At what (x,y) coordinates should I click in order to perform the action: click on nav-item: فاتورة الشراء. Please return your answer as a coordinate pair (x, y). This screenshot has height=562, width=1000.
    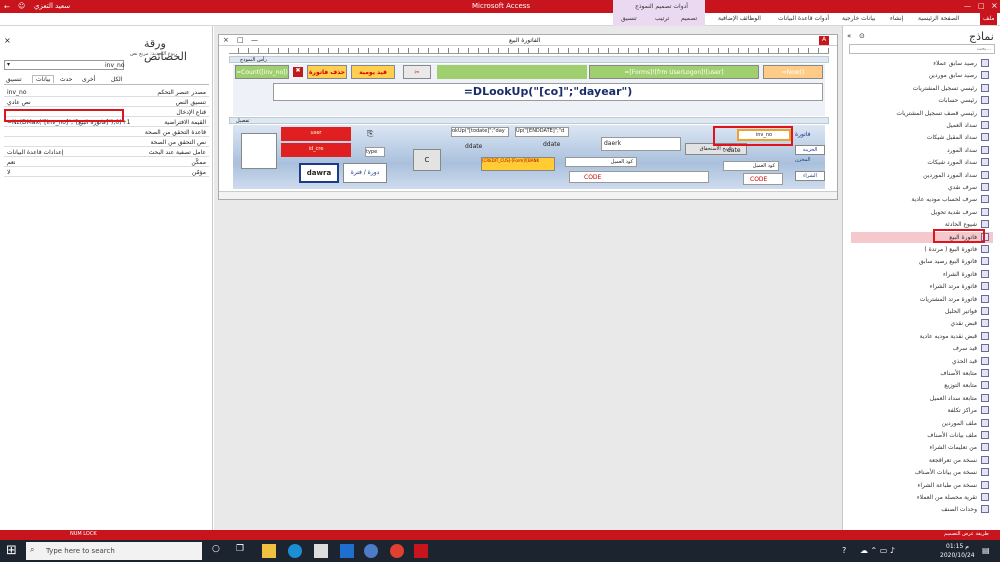
    Looking at the image, I should click on (922, 274).